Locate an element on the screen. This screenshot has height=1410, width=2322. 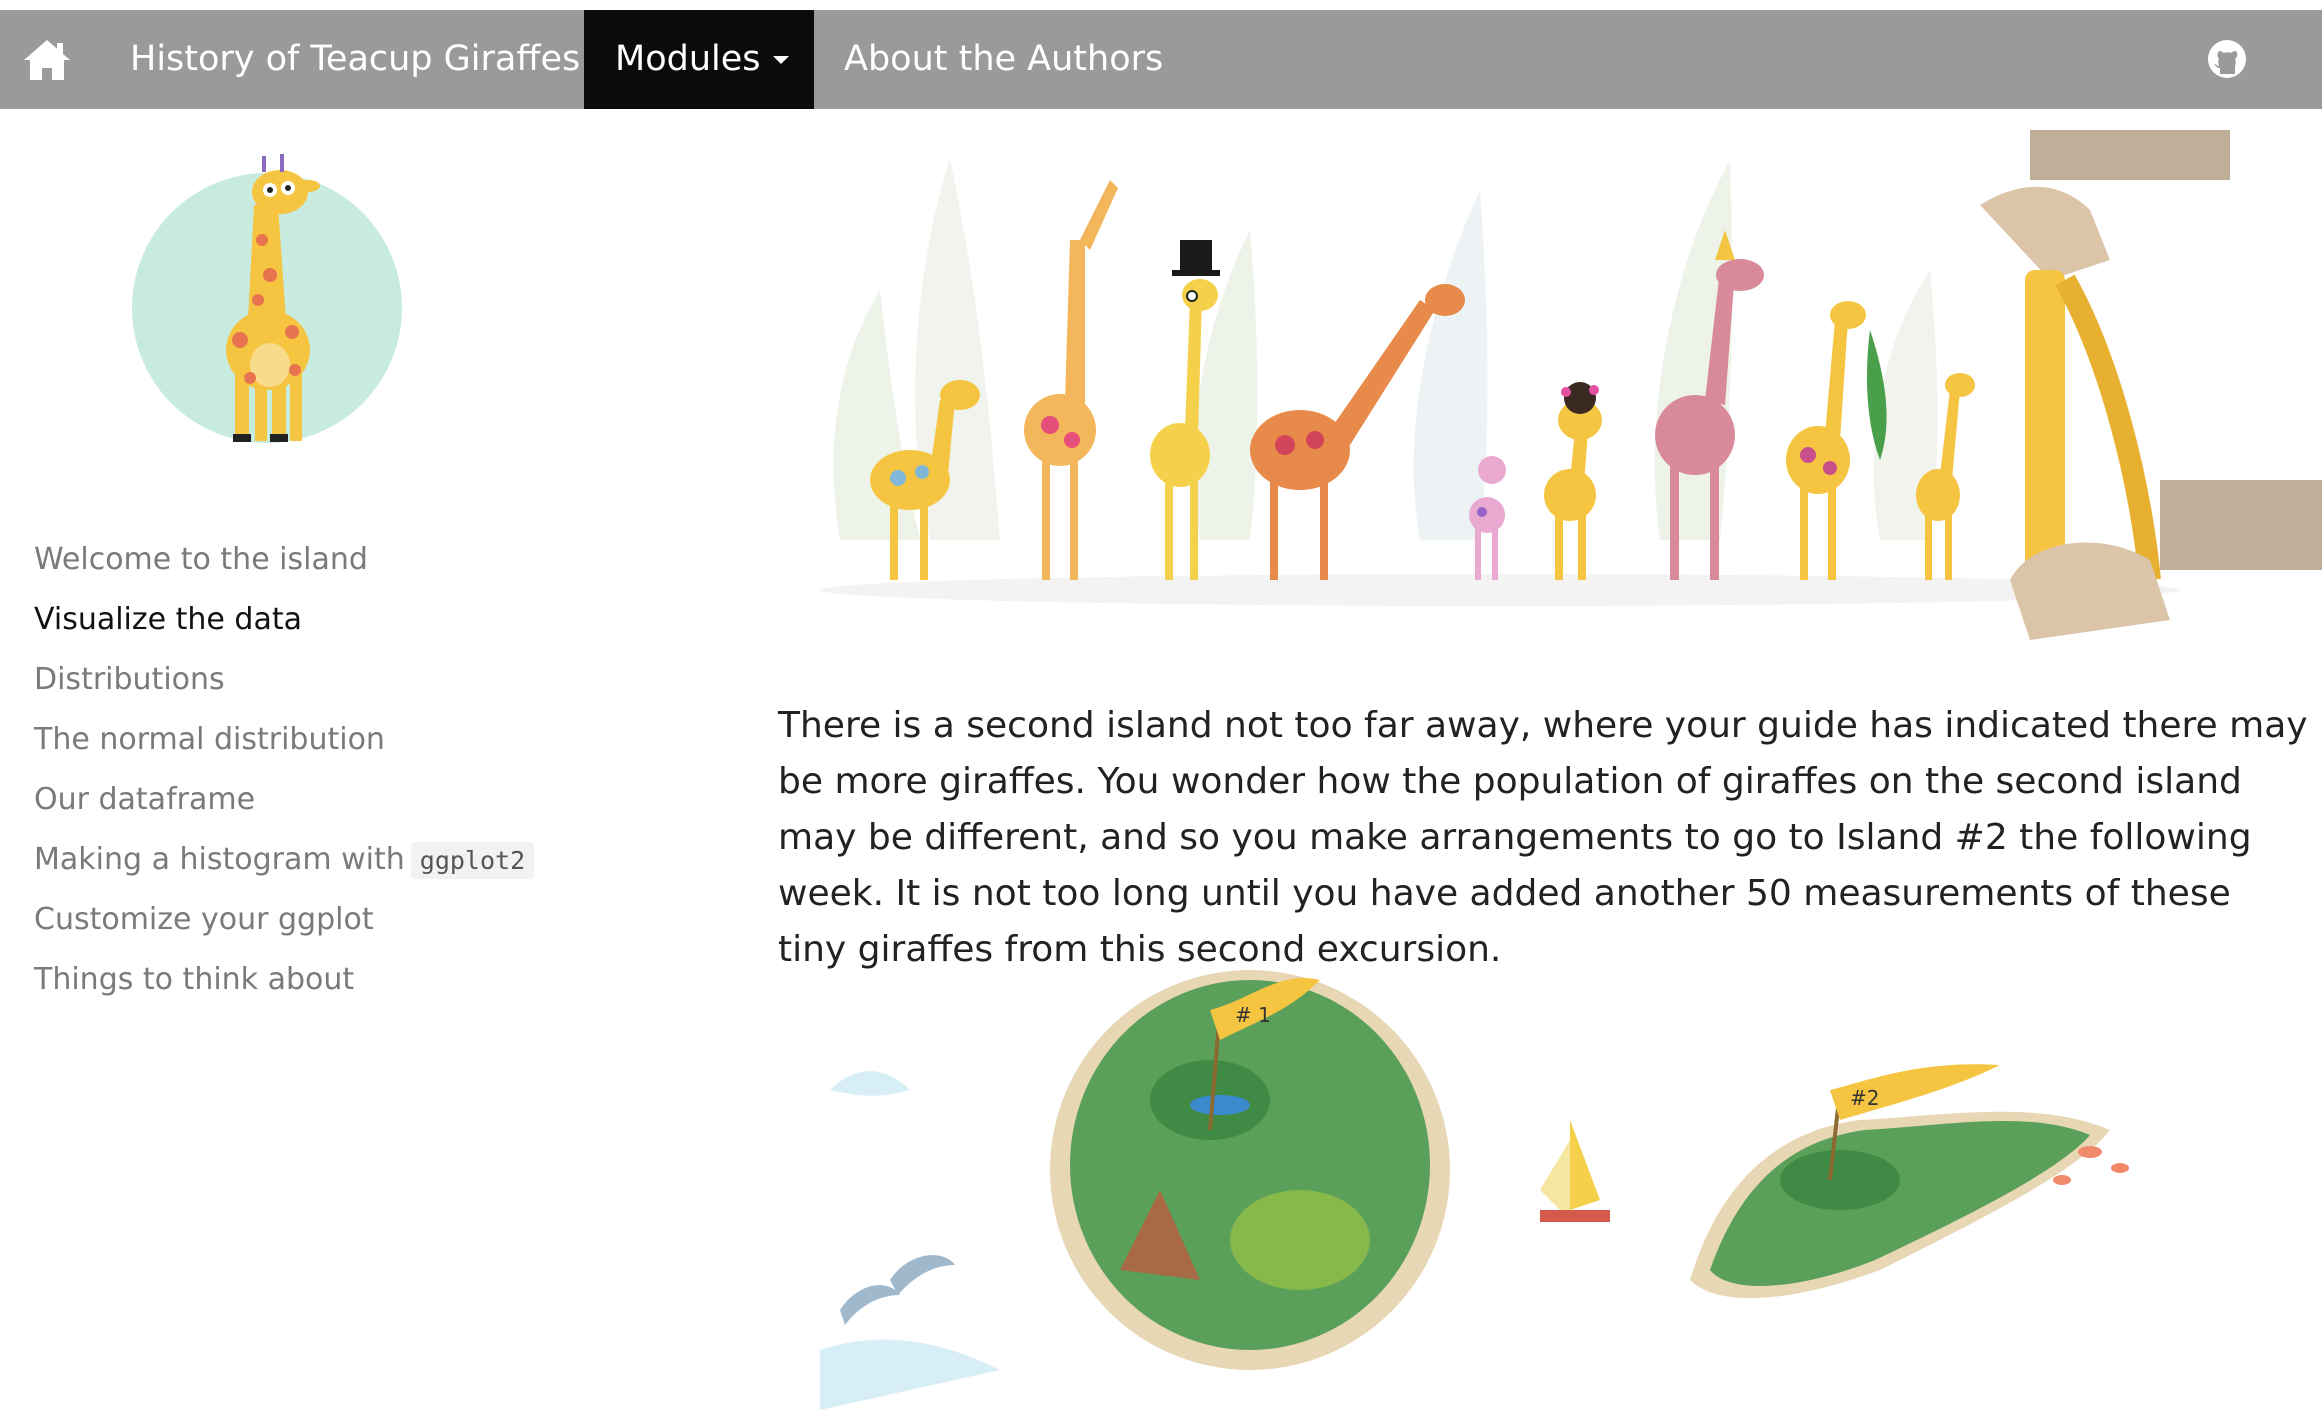
island-2-flag-label: #2 is located at coordinates (1864, 1098).